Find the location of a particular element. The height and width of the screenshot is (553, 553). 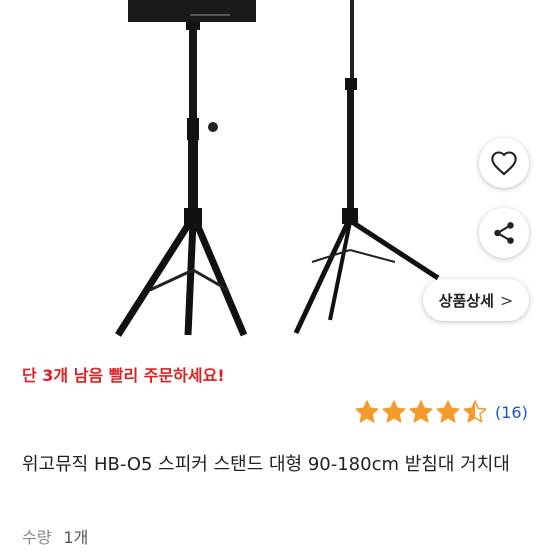

quantity-value: 1개 is located at coordinates (76, 537).